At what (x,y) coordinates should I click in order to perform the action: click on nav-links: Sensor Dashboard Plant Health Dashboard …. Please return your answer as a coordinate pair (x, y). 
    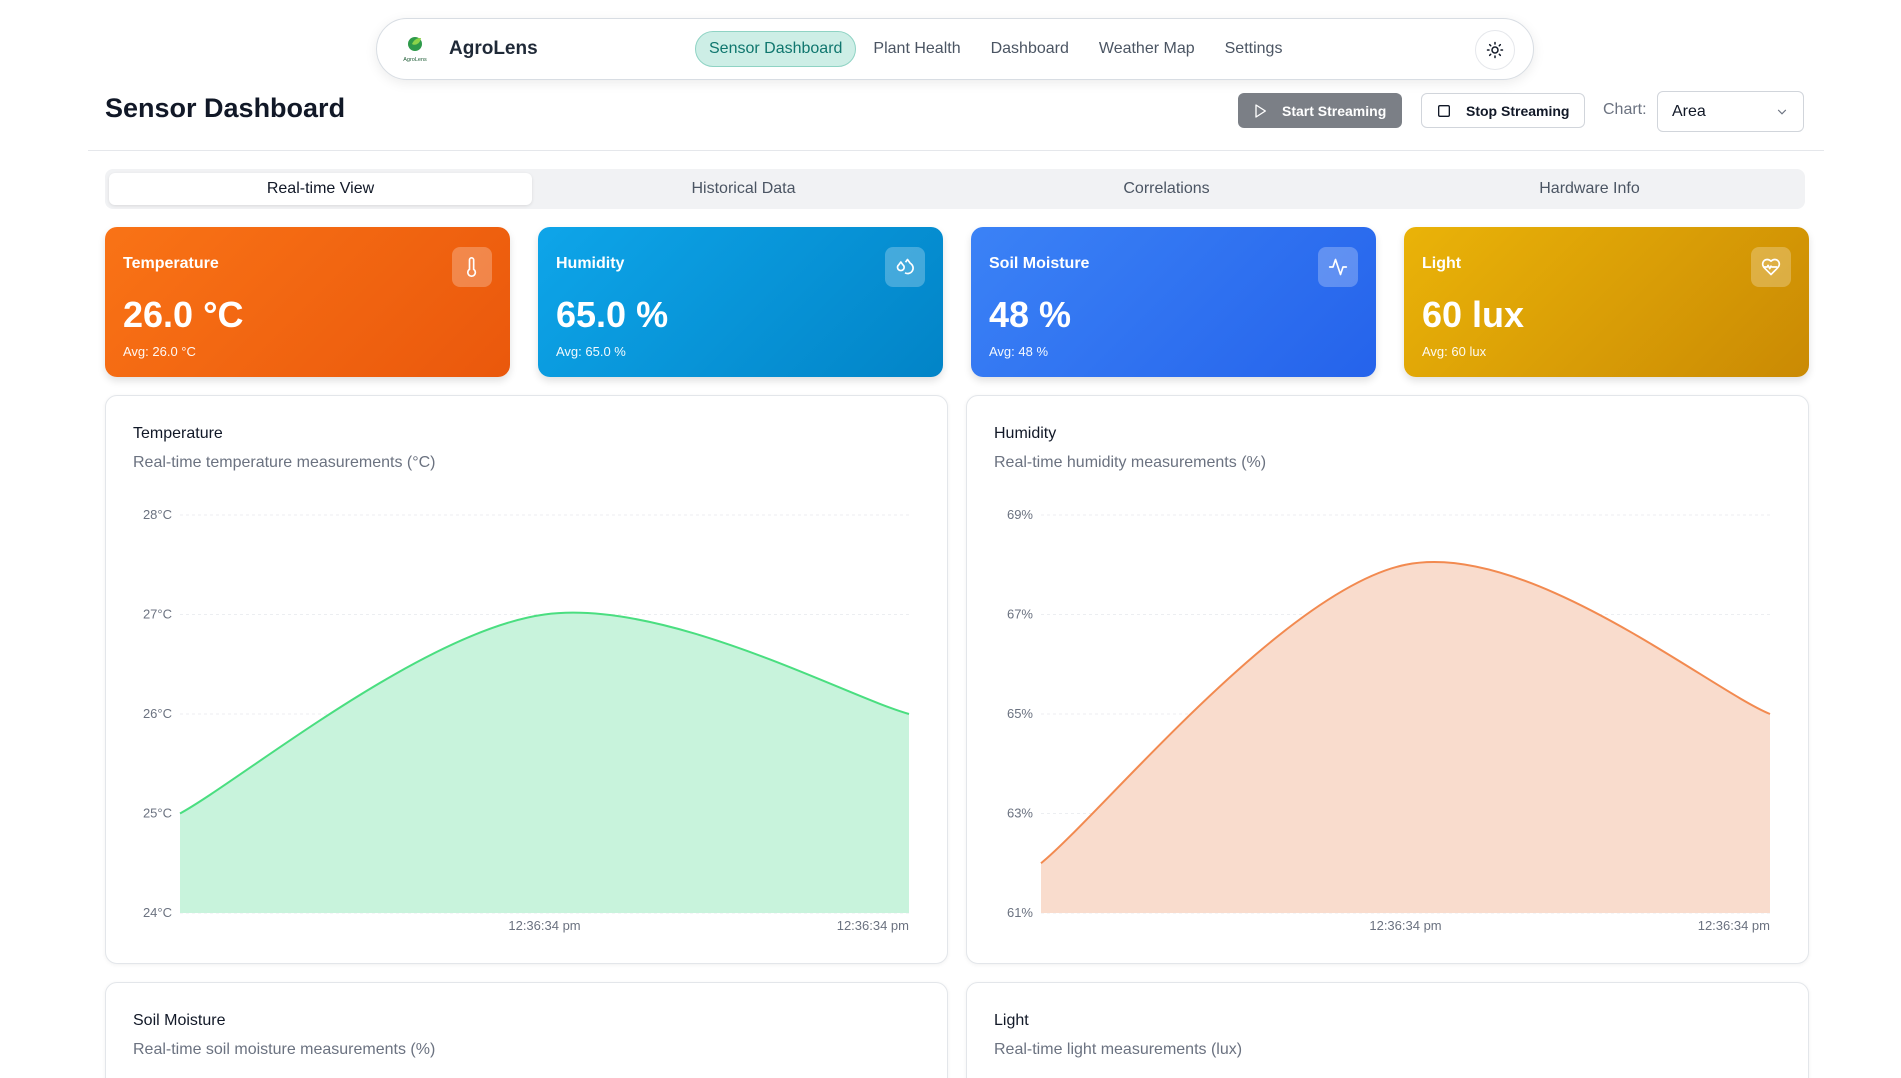
    Looking at the image, I should click on (995, 49).